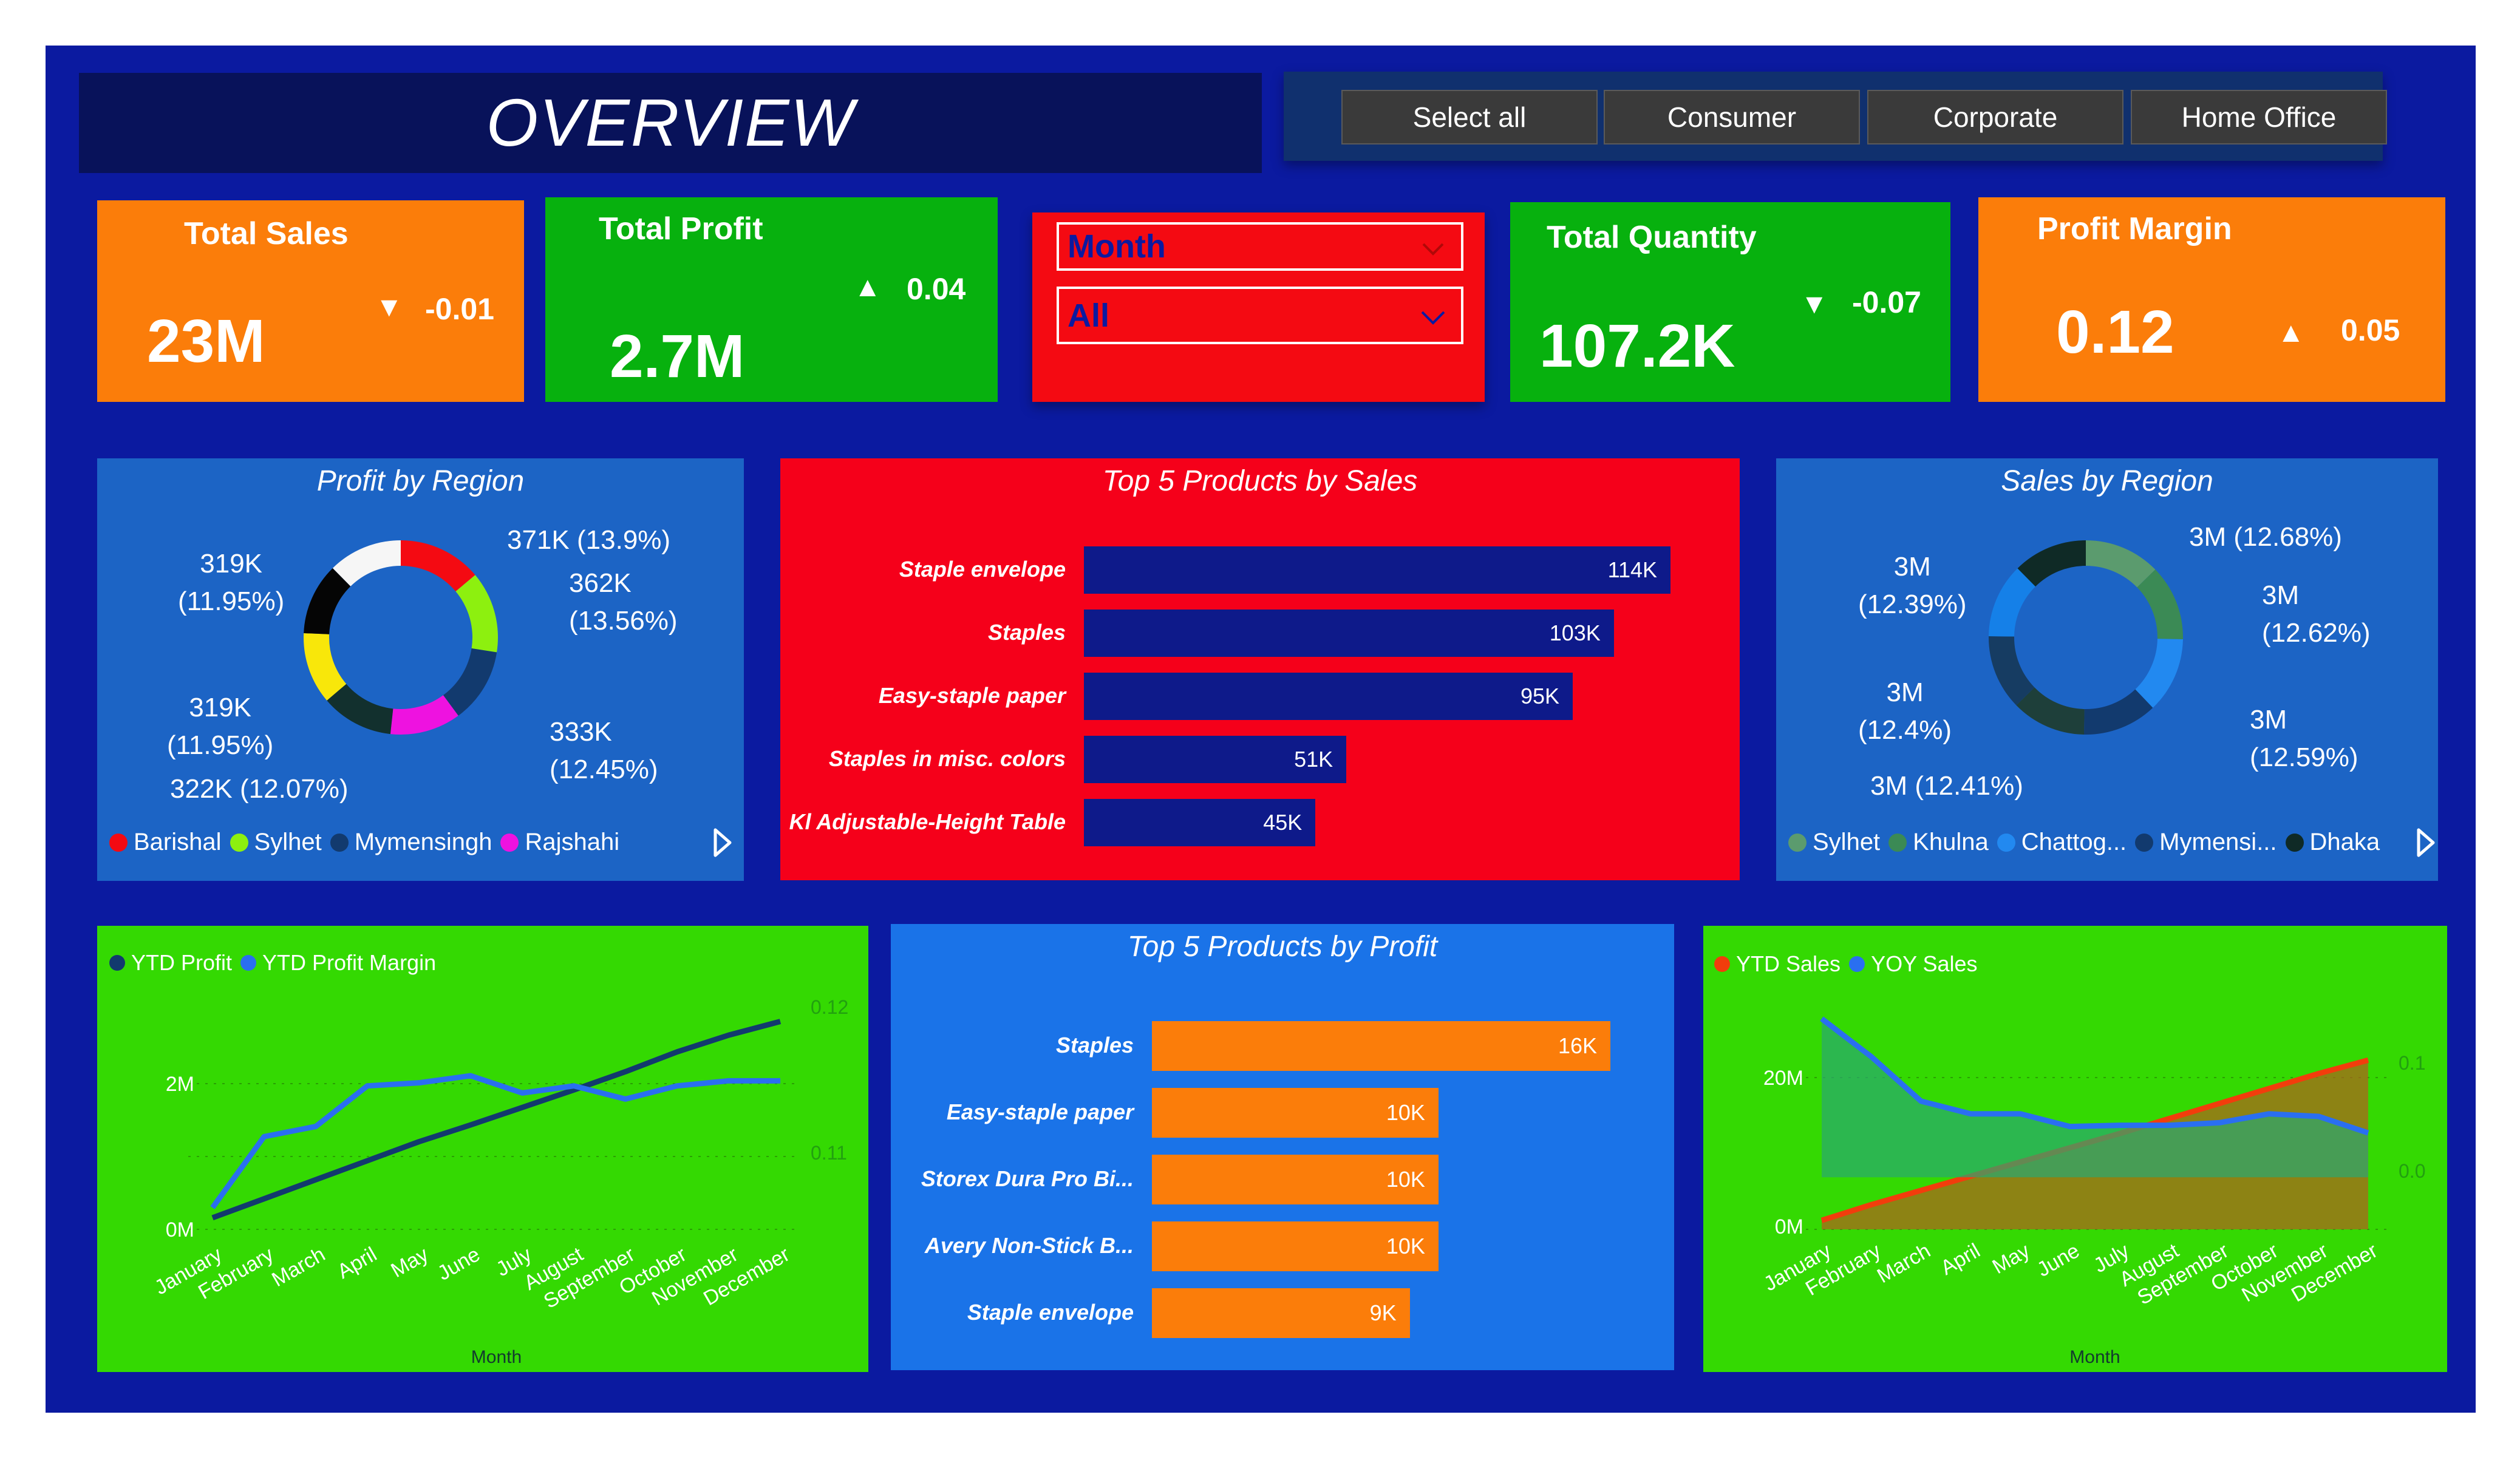  I want to click on segment-select-all-button: Select all, so click(1469, 117).